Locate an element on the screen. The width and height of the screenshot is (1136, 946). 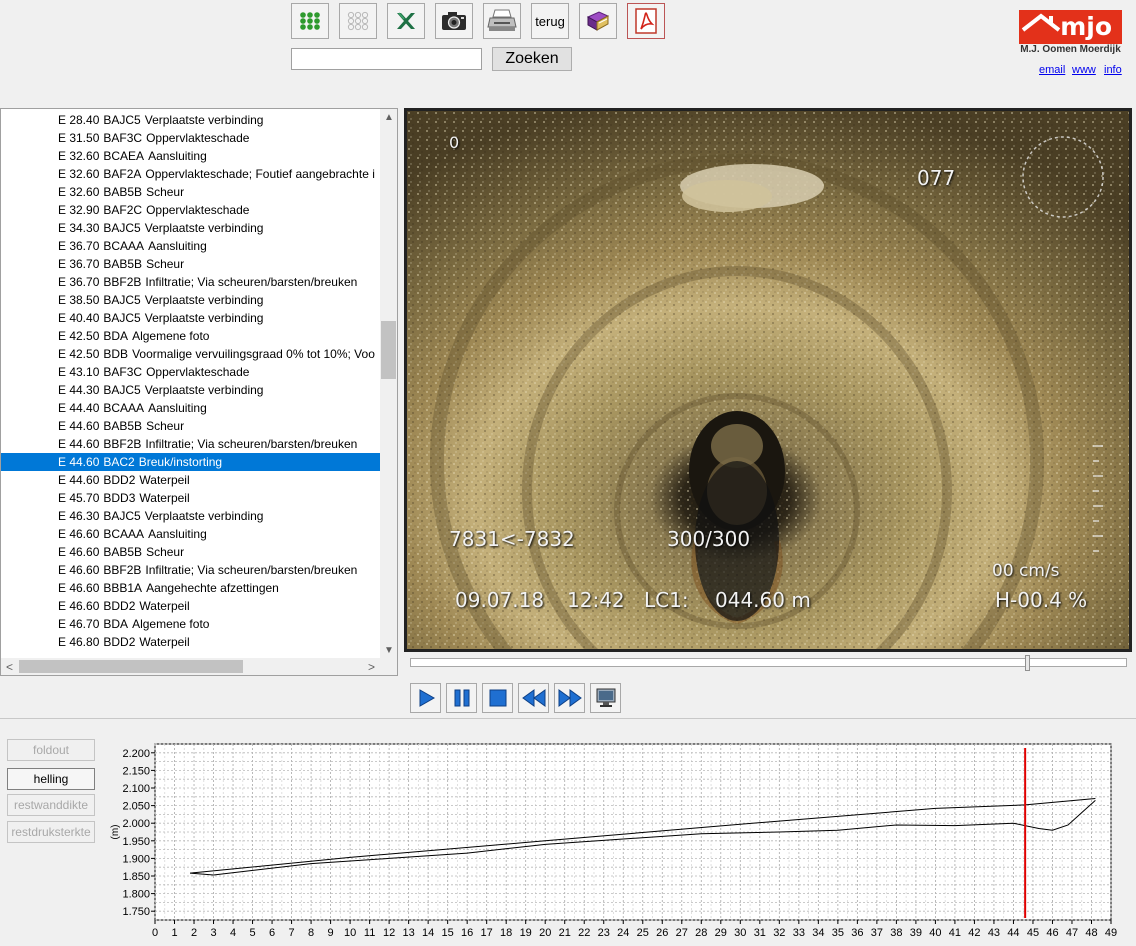
observation-row: E 46.70 BDA Algemene foto is located at coordinates (191, 624).